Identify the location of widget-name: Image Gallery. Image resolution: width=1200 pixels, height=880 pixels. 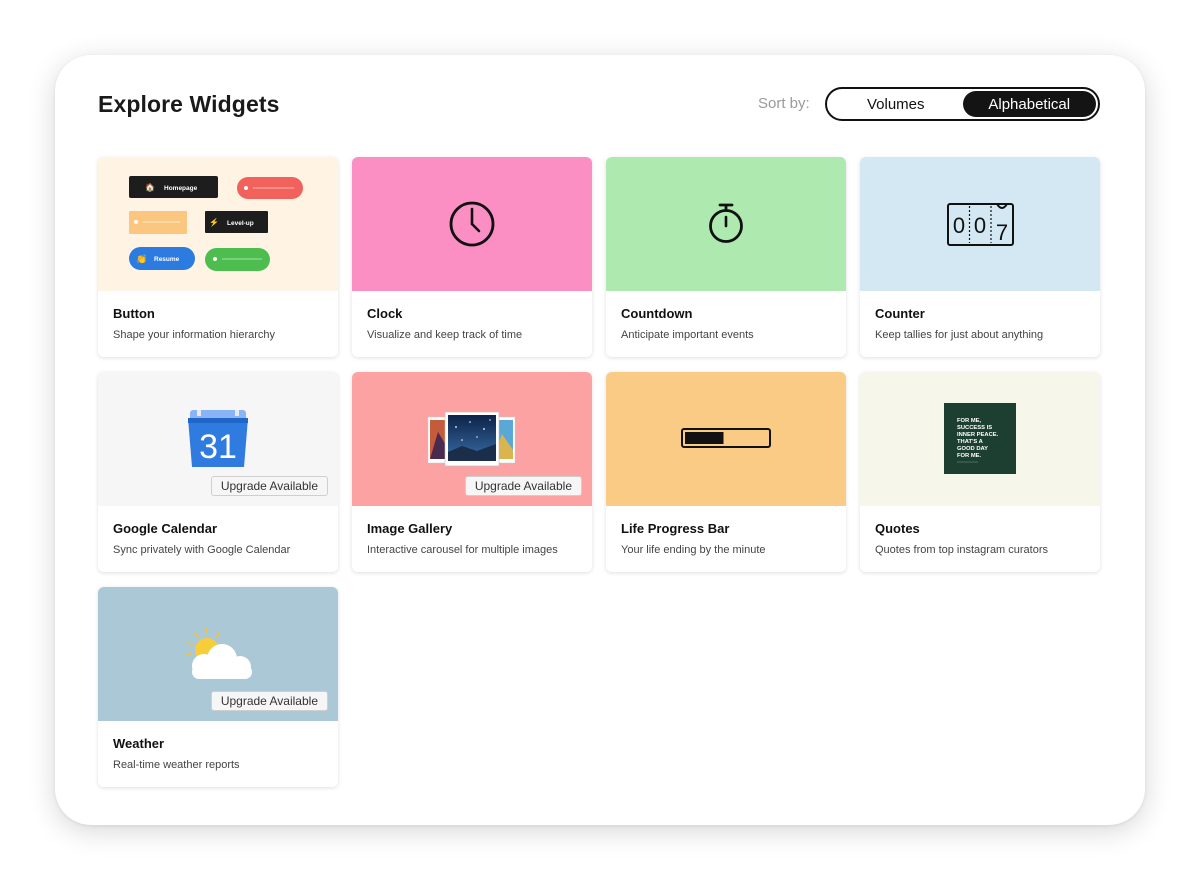
(410, 528).